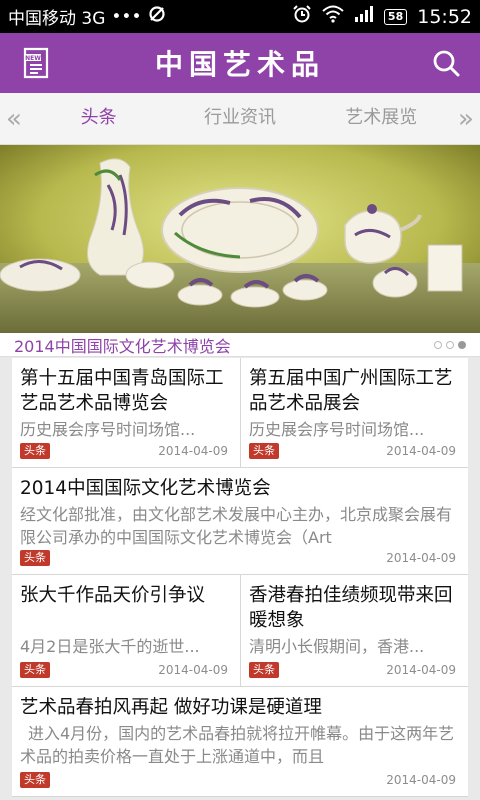 This screenshot has height=800, width=480. What do you see at coordinates (122, 391) in the screenshot?
I see `news-title: 第十五届中国青岛国际工艺品艺术品博览会` at bounding box center [122, 391].